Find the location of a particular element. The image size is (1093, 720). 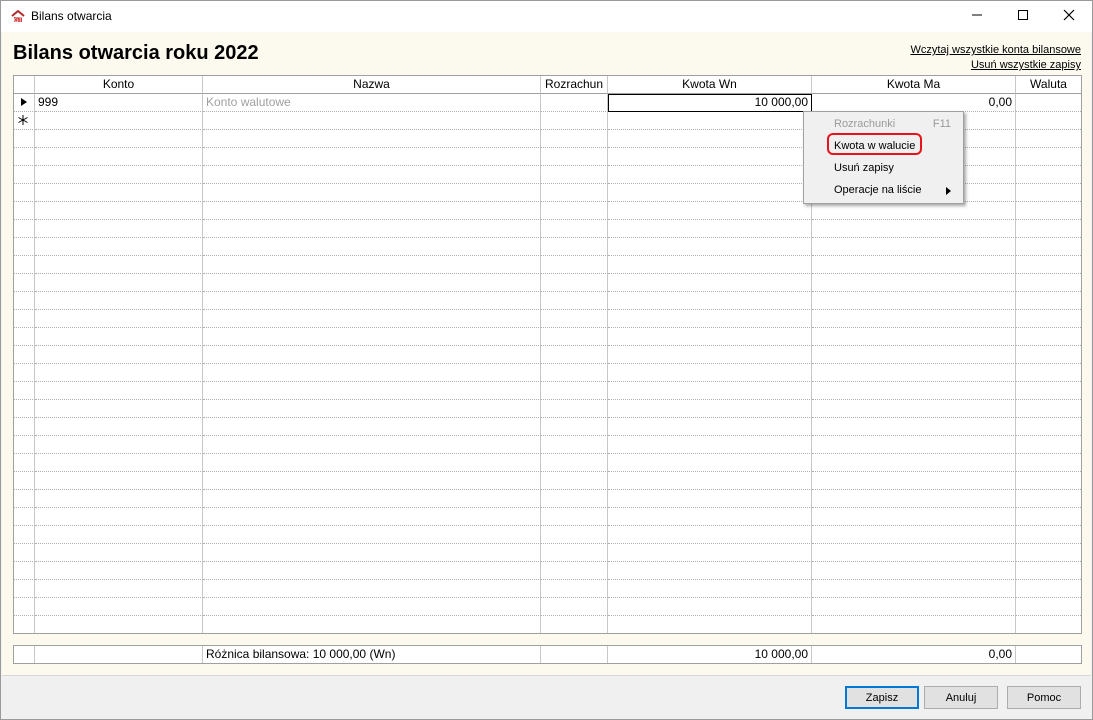

nazwa-cell: Konto walutowe is located at coordinates (372, 103).